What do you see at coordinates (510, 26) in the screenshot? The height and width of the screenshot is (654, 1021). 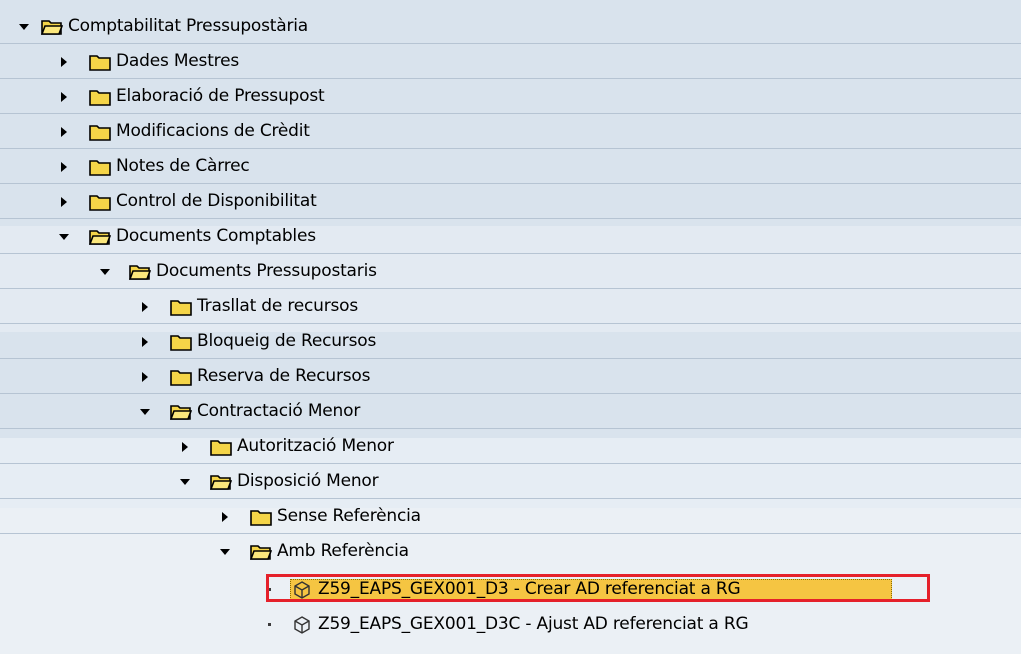 I see `tree-node-comptabilitat-pressupostaria: Comptabilitat Pressupostària` at bounding box center [510, 26].